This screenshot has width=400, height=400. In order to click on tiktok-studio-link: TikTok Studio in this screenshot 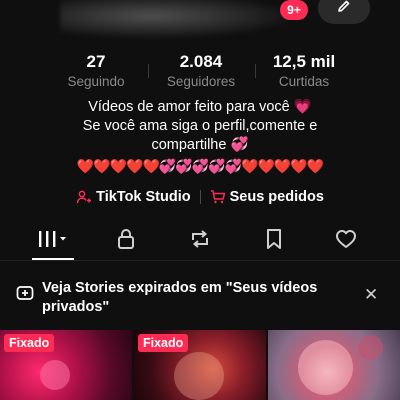, I will do `click(133, 197)`.